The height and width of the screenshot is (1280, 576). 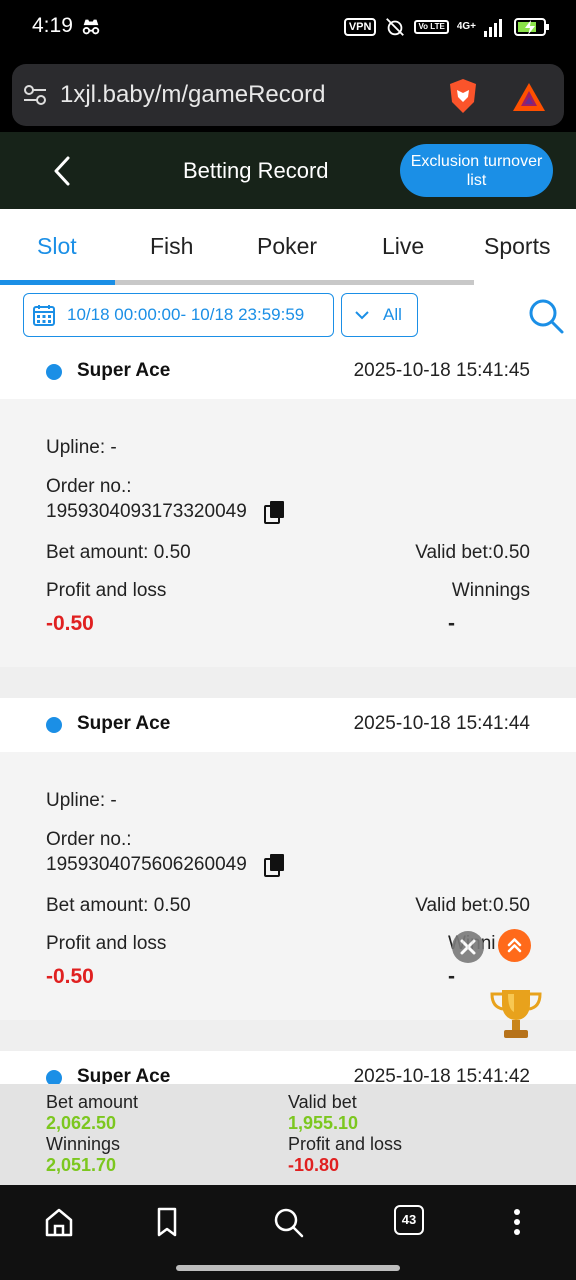 What do you see at coordinates (314, 1165) in the screenshot?
I see `summary-profit-value: -10.80` at bounding box center [314, 1165].